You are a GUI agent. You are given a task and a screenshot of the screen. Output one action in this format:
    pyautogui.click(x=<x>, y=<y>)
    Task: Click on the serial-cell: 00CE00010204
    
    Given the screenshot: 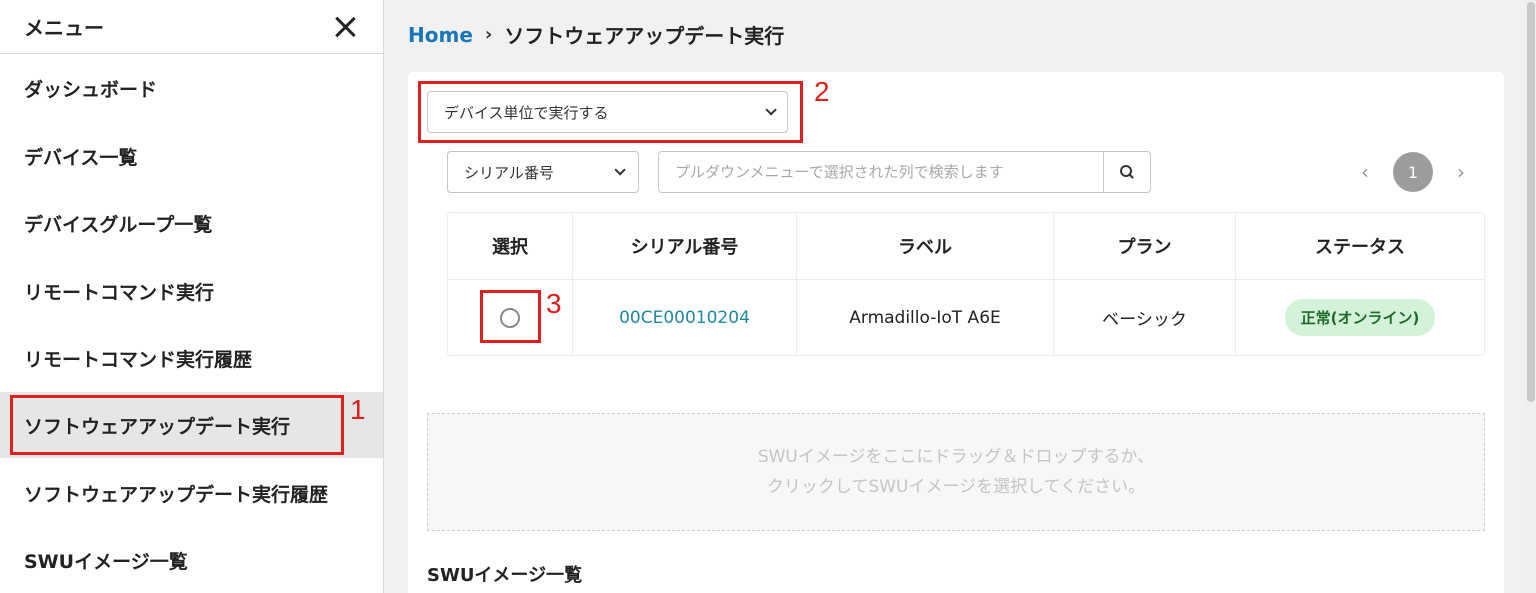 What is the action you would take?
    pyautogui.click(x=685, y=317)
    